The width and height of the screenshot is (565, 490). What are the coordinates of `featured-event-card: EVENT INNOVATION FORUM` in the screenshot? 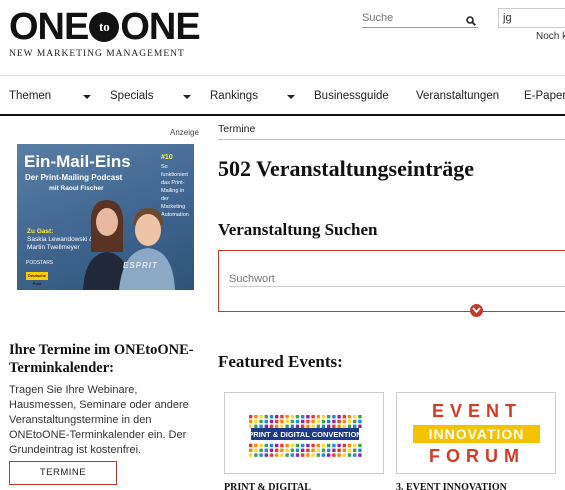 It's located at (476, 433).